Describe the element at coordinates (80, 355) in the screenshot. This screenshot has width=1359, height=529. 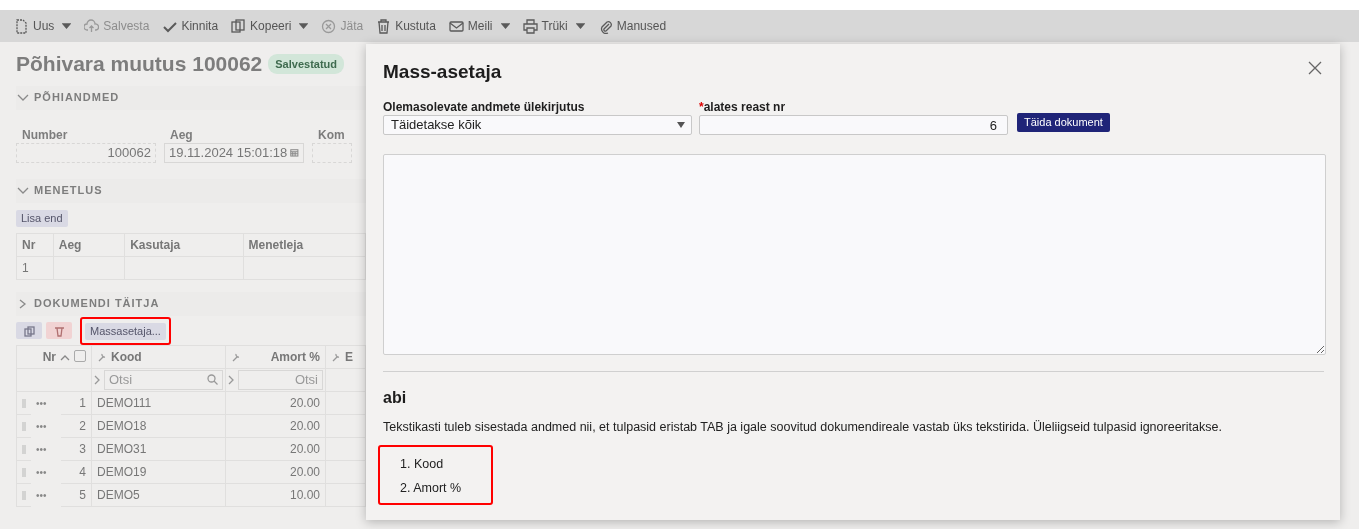
I see `checkbox` at that location.